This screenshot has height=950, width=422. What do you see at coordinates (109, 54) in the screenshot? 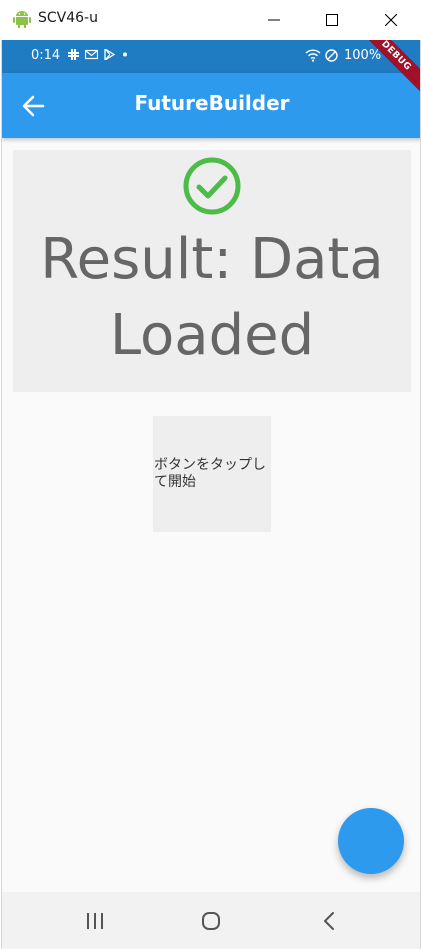
I see `play-store-icon` at bounding box center [109, 54].